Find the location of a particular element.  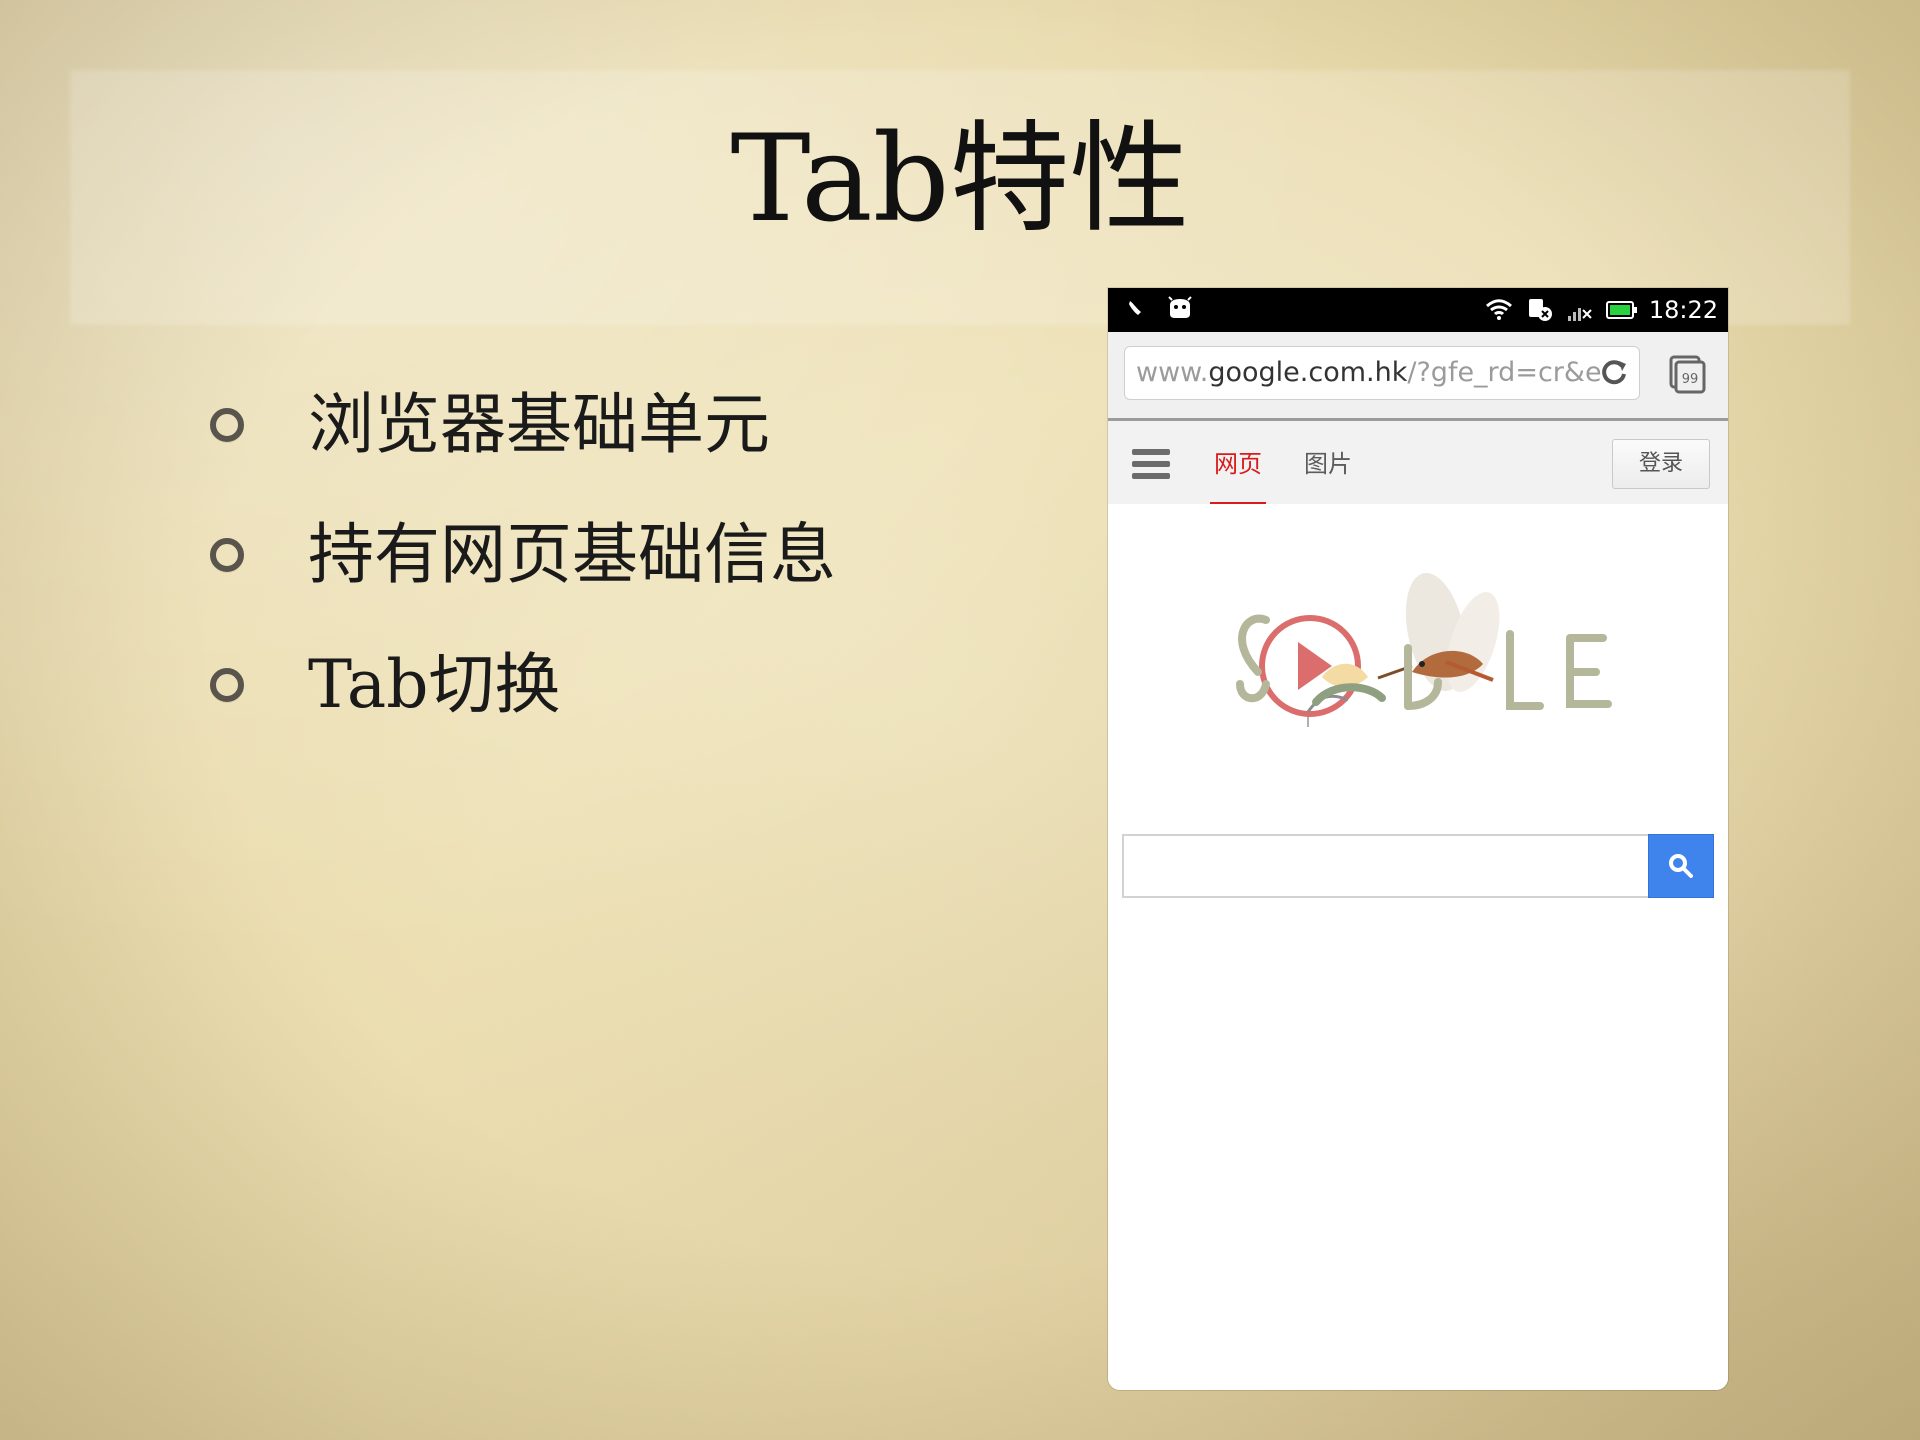

status-right-icons: 18:22 is located at coordinates (1600, 310).